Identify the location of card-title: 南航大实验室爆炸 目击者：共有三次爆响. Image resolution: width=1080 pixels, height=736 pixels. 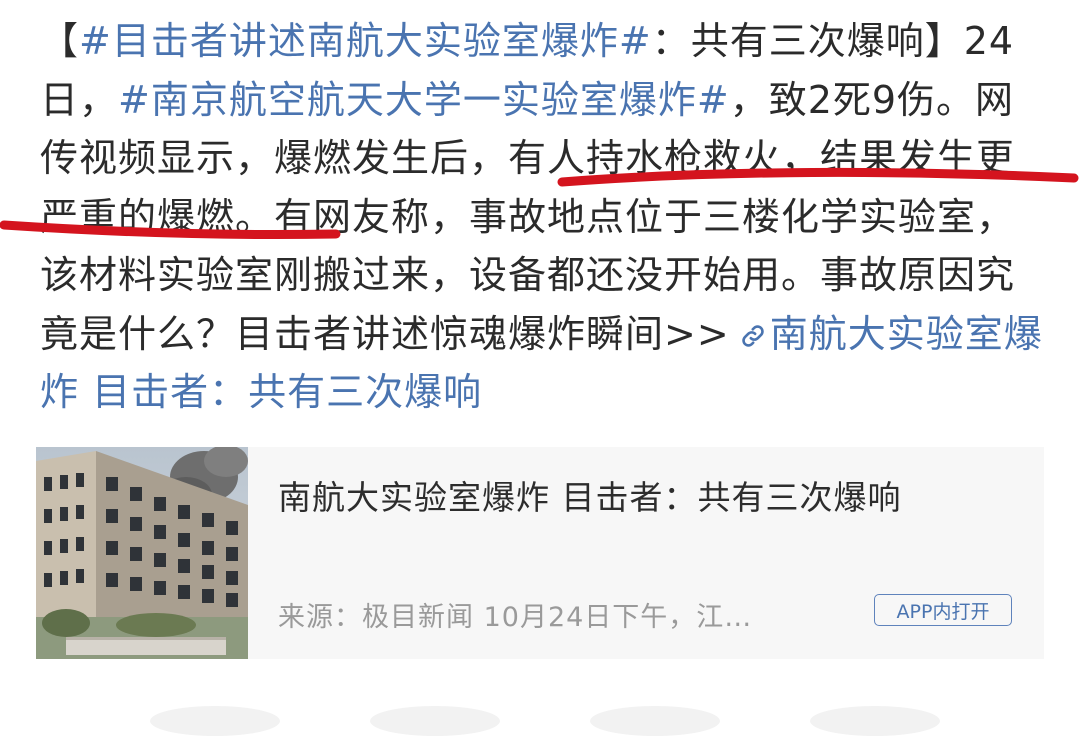
(590, 497).